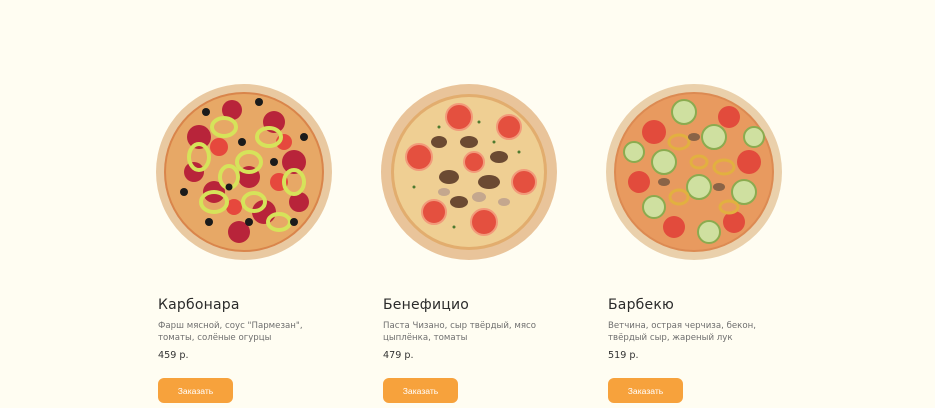 This screenshot has width=935, height=408. I want to click on pizza-barbecue-image, so click(694, 172).